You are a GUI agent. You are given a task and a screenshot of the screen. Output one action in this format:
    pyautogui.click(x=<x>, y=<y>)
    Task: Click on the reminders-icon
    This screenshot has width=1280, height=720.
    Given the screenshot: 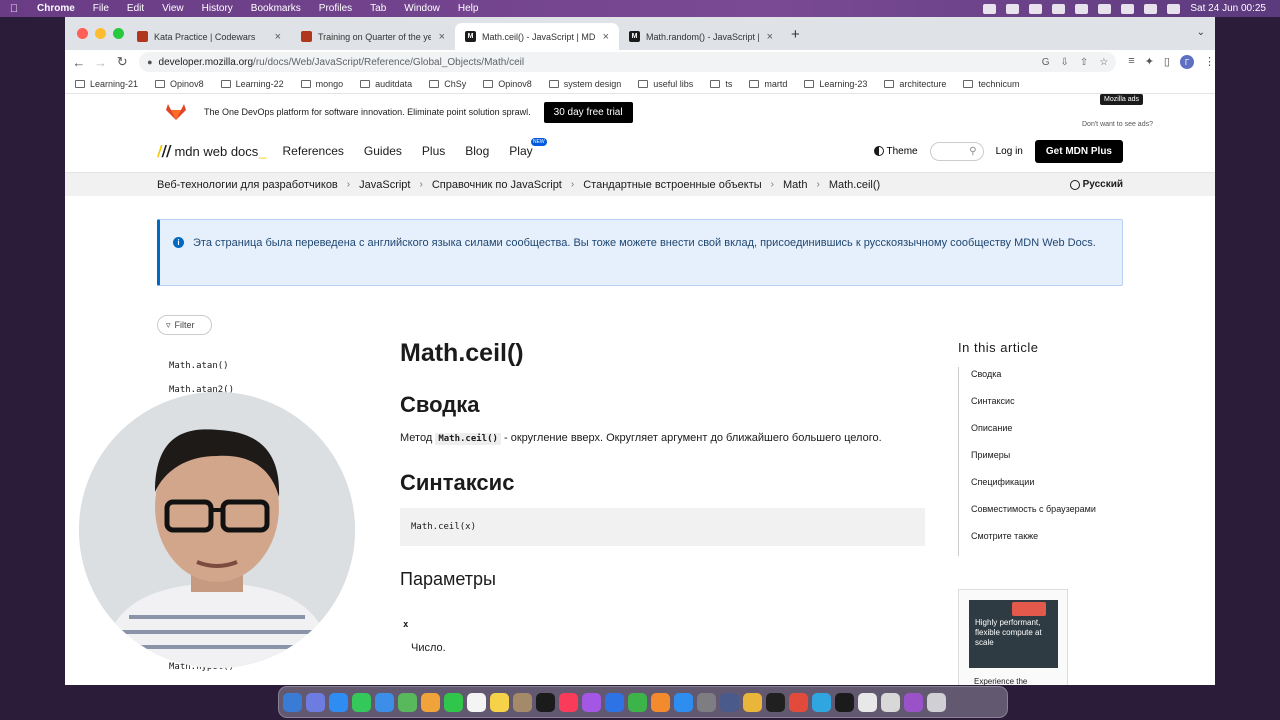 What is the action you would take?
    pyautogui.click(x=522, y=702)
    